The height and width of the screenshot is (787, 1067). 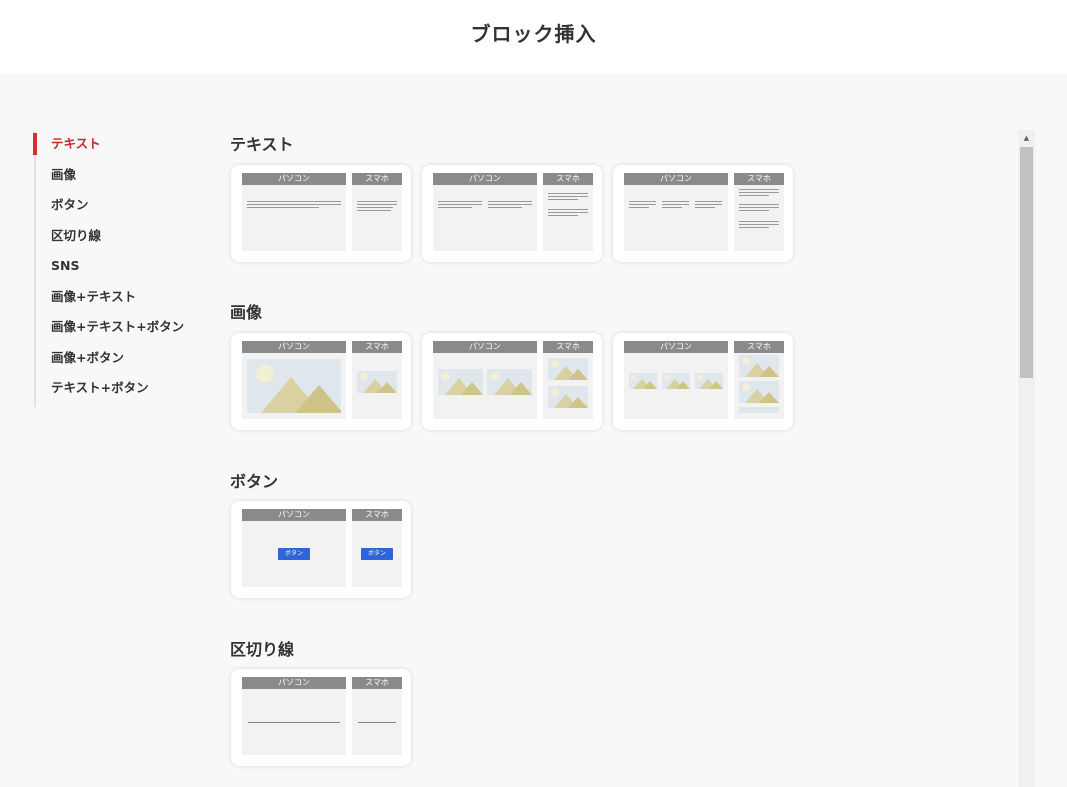 What do you see at coordinates (121, 178) in the screenshot?
I see `nav-item-image: 画像` at bounding box center [121, 178].